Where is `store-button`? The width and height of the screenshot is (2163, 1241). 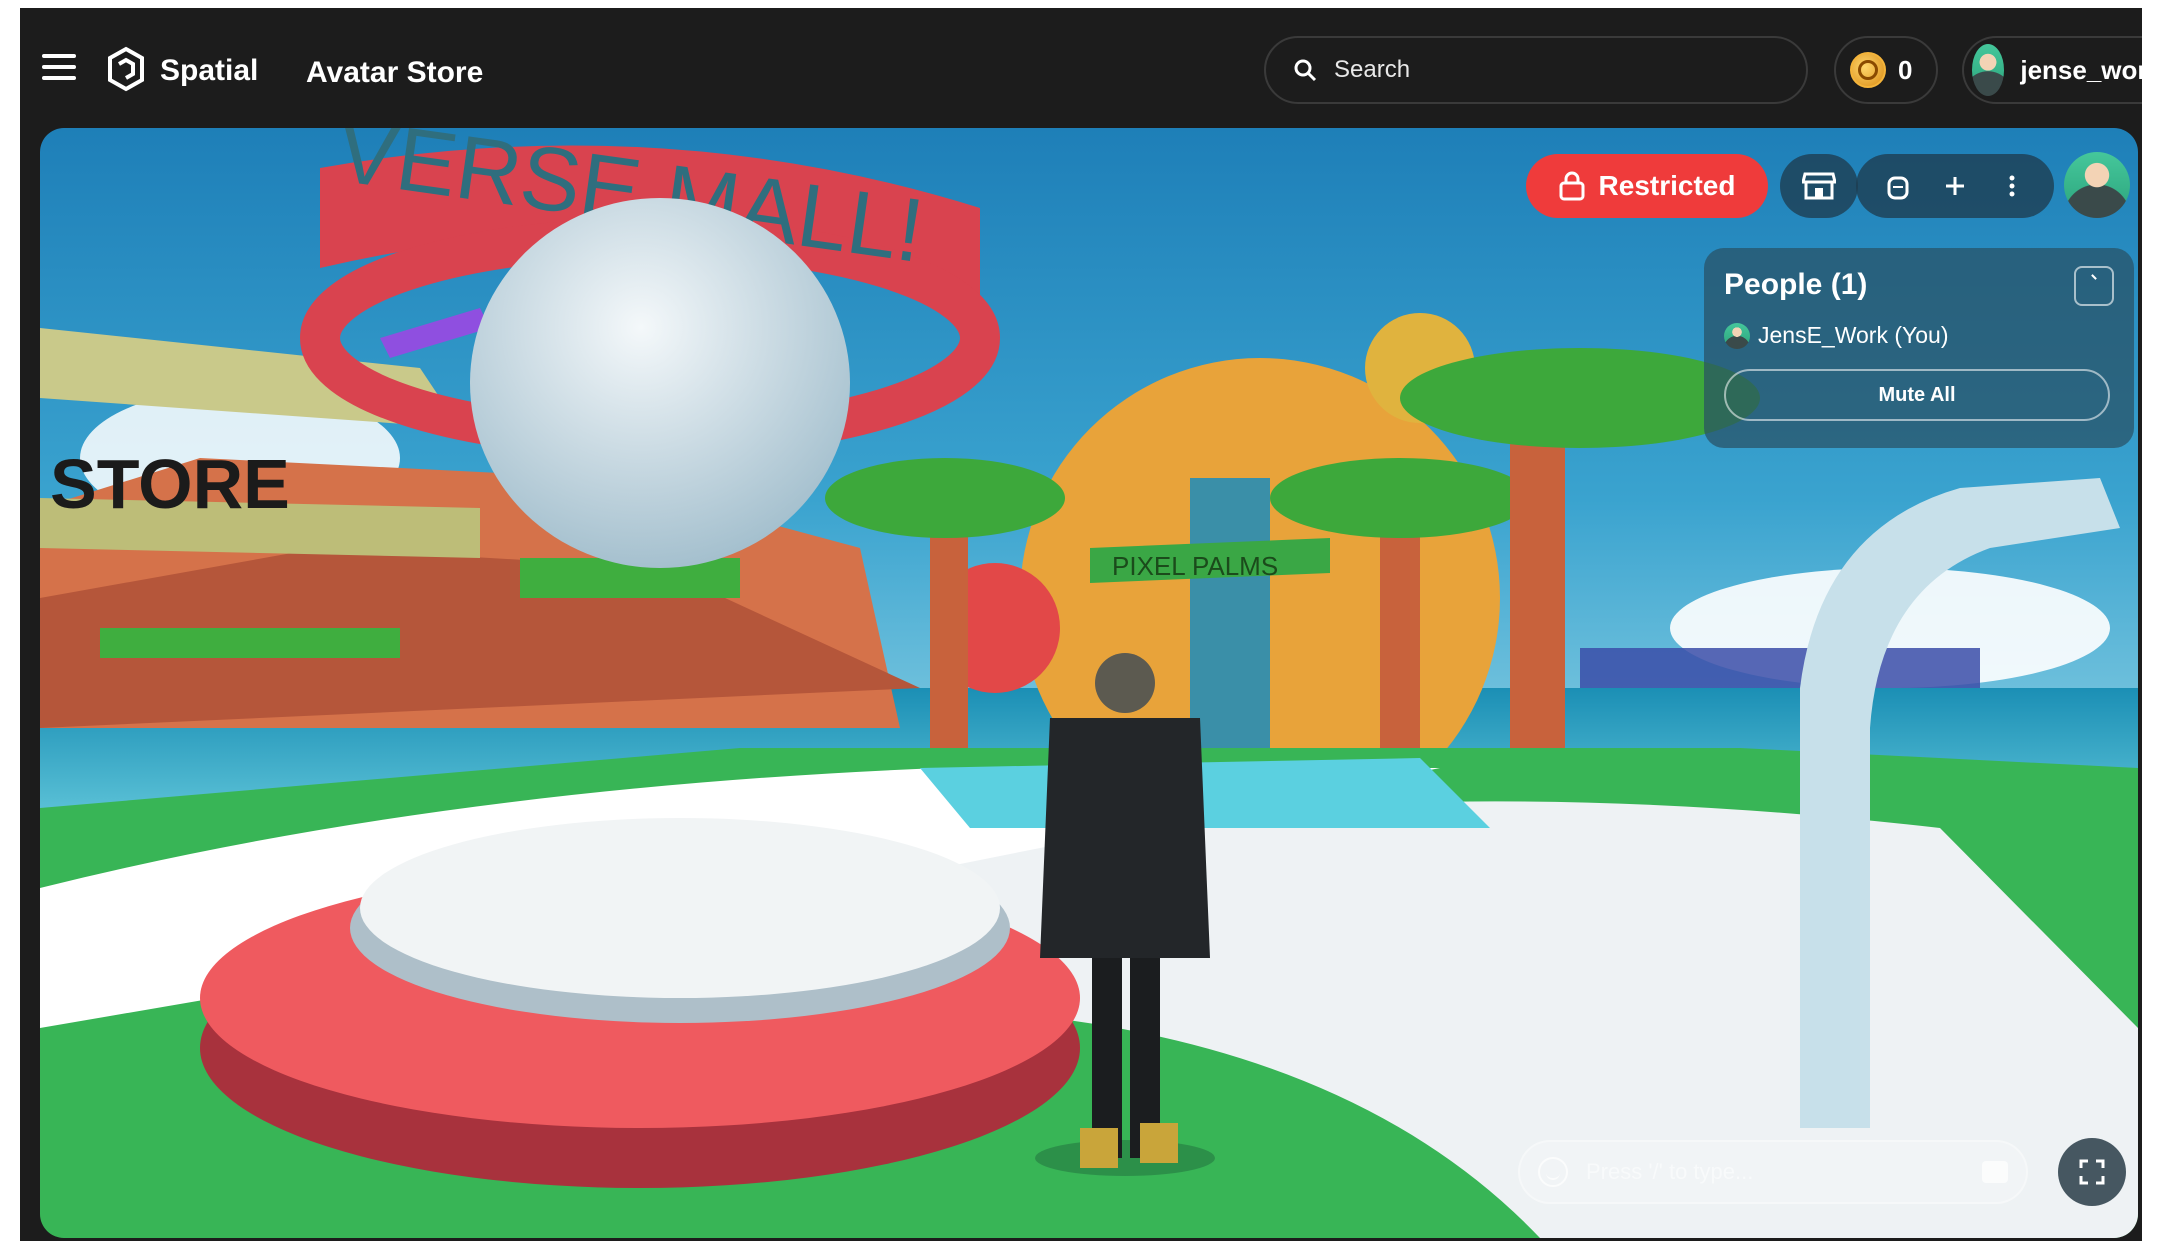
store-button is located at coordinates (1819, 186).